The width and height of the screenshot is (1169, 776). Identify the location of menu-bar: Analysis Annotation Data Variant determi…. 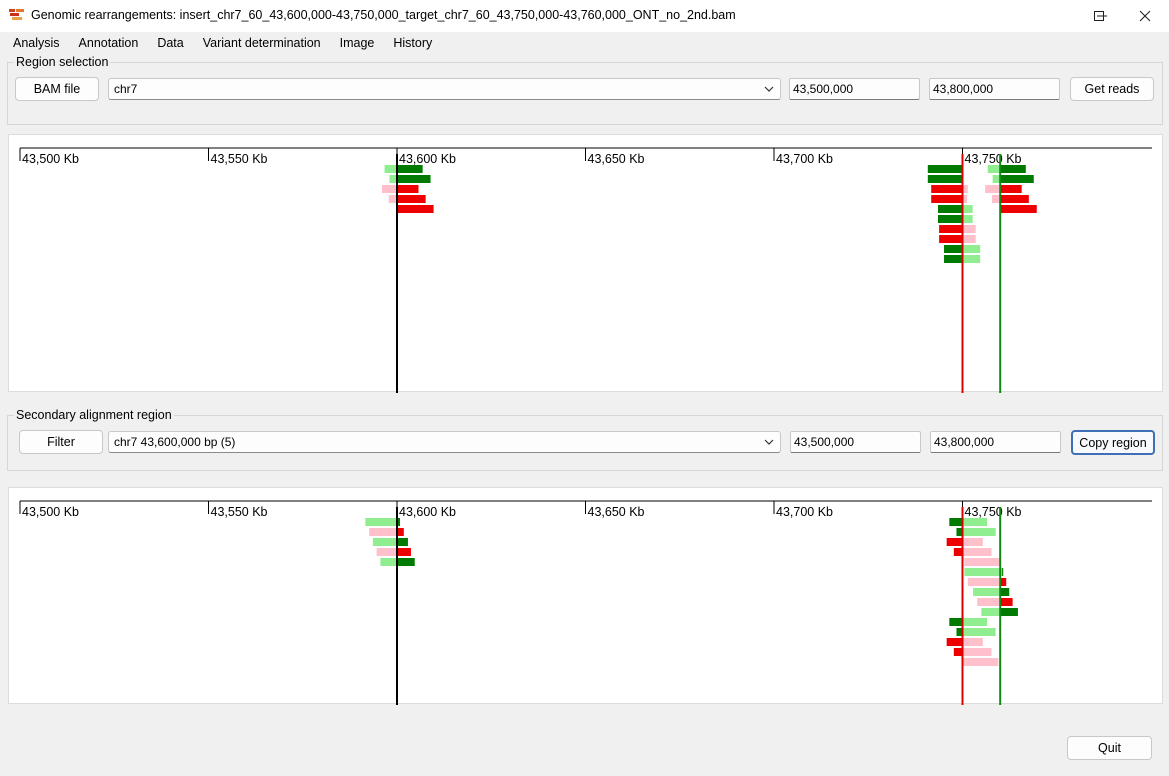
(584, 43).